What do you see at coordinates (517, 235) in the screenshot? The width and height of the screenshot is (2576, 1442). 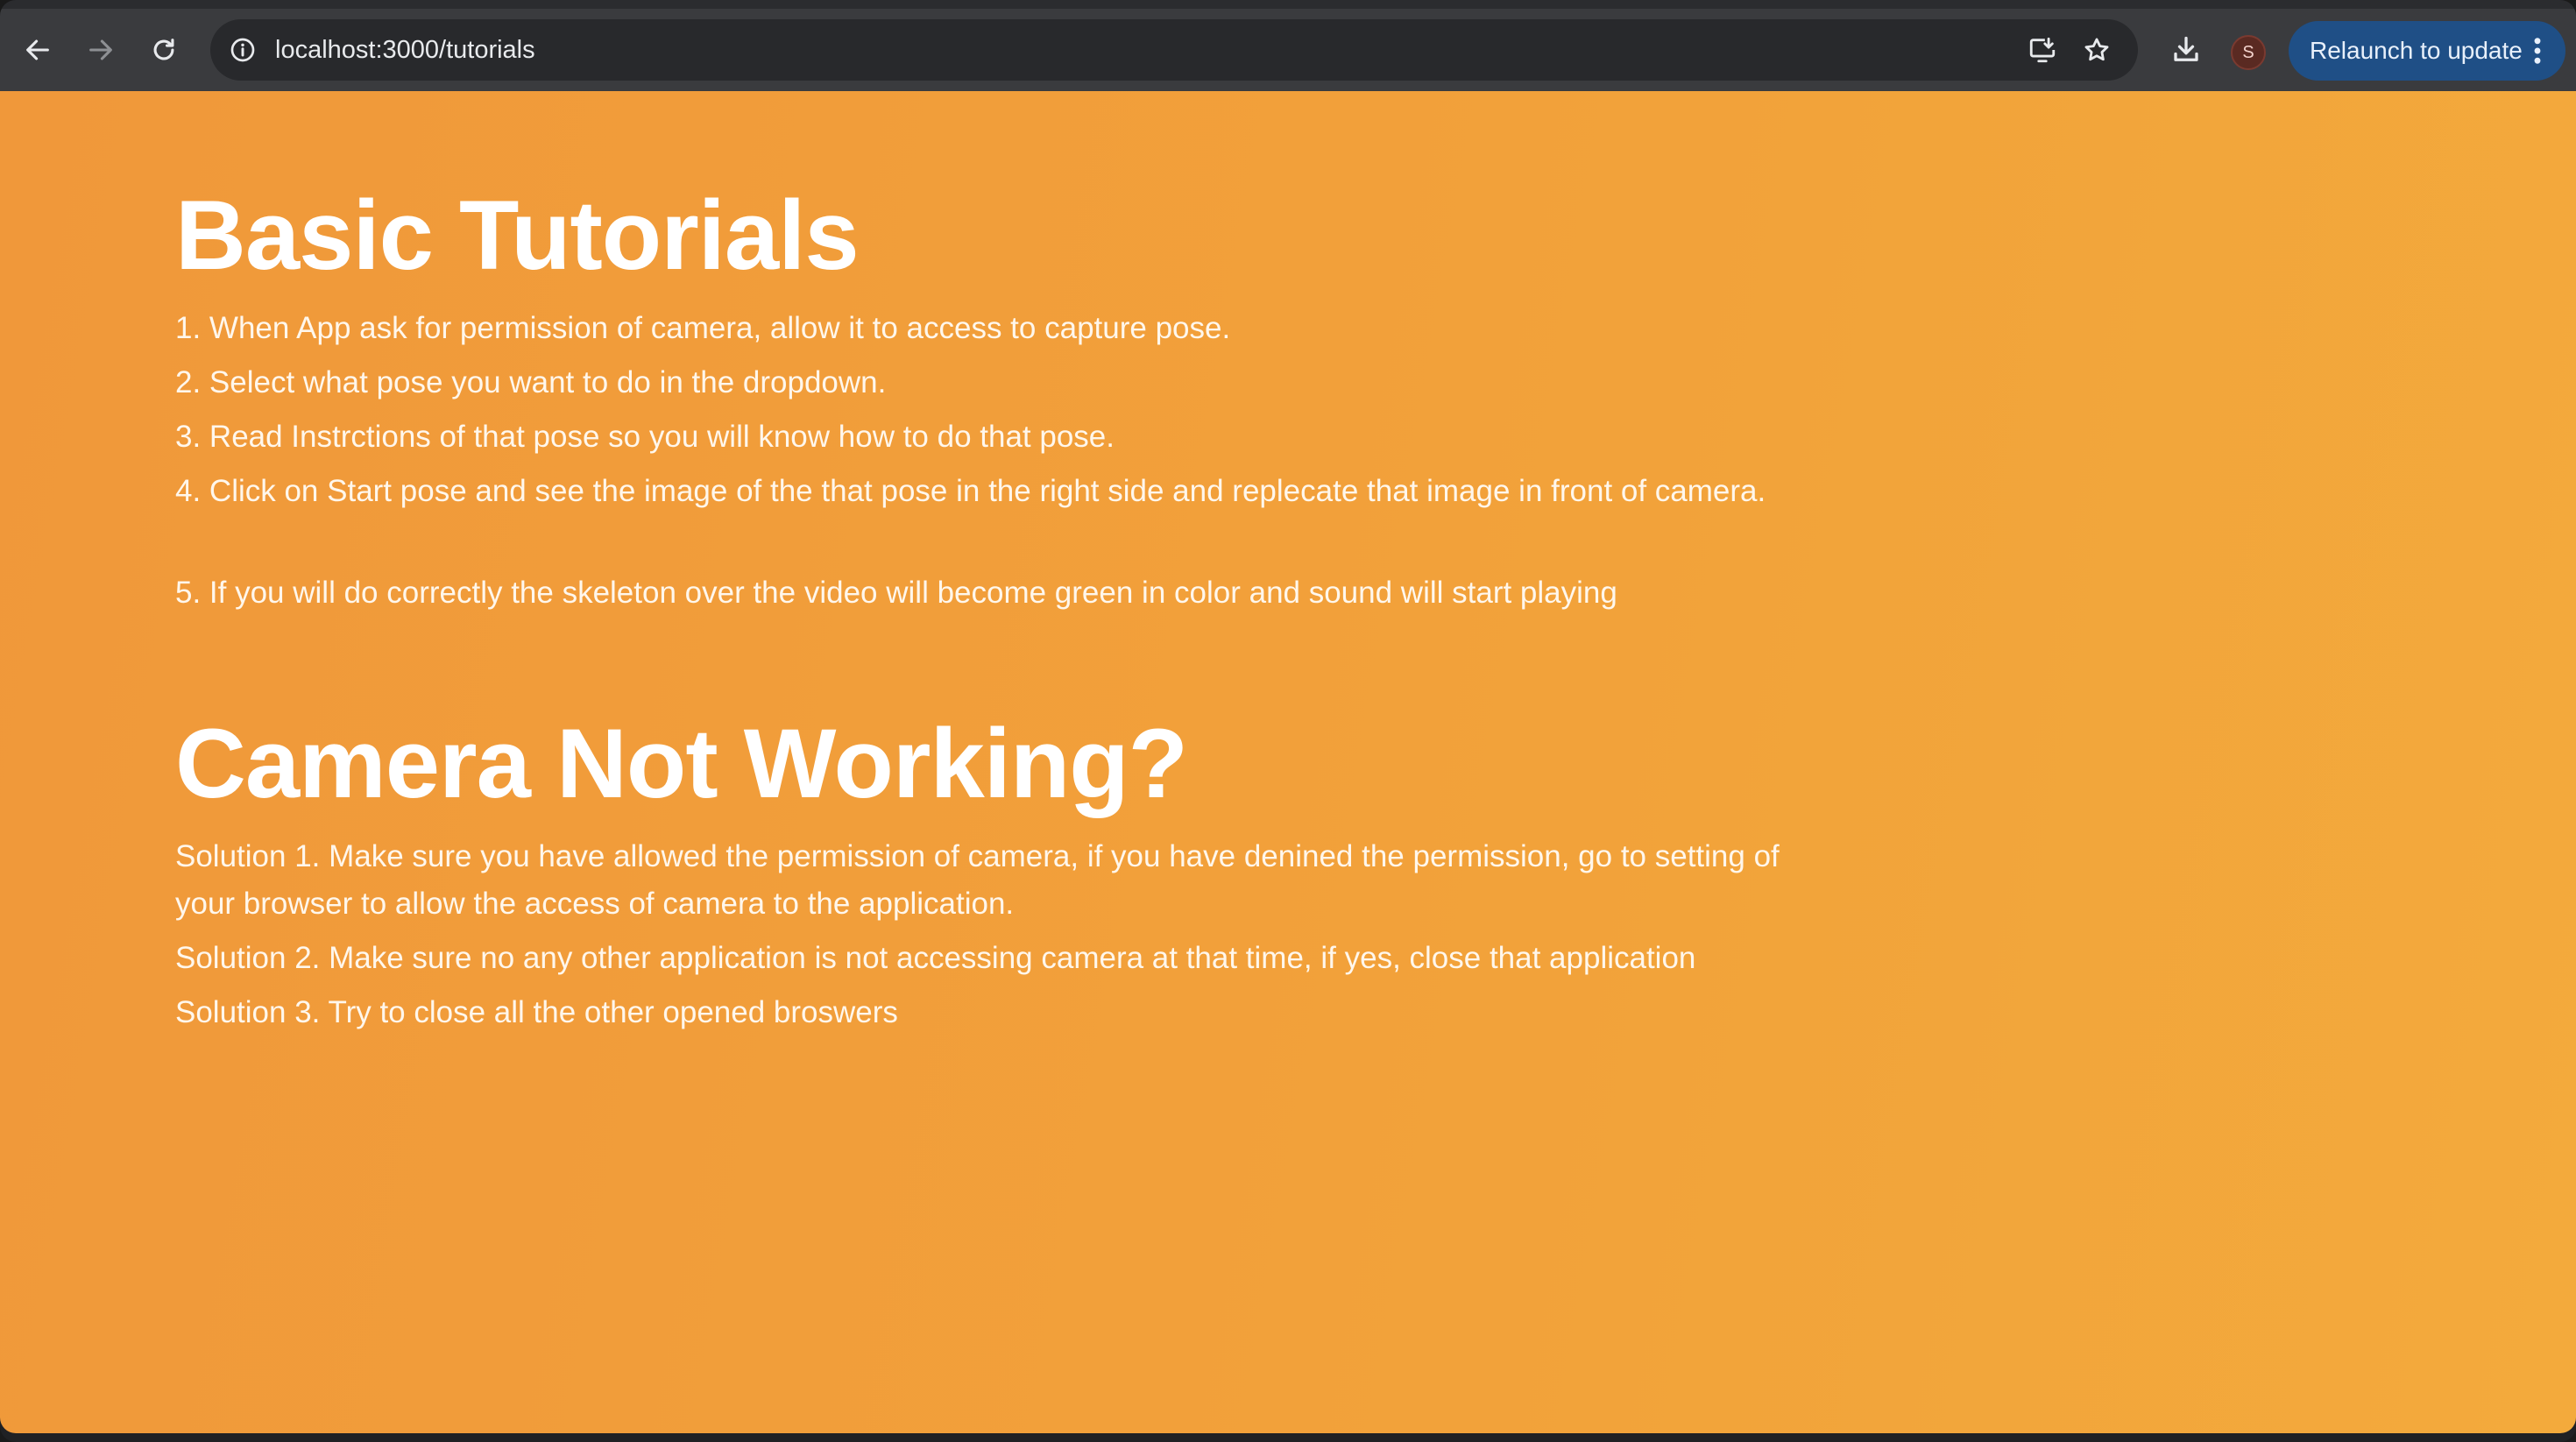 I see `basic-tutorials-heading: Basic Tutorials` at bounding box center [517, 235].